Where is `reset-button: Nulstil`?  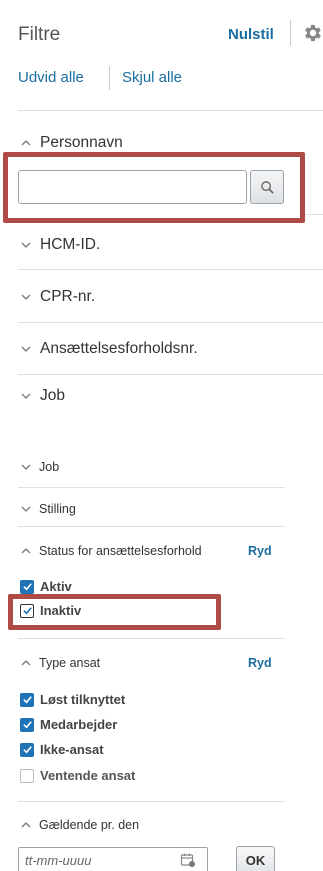 reset-button: Nulstil is located at coordinates (251, 34).